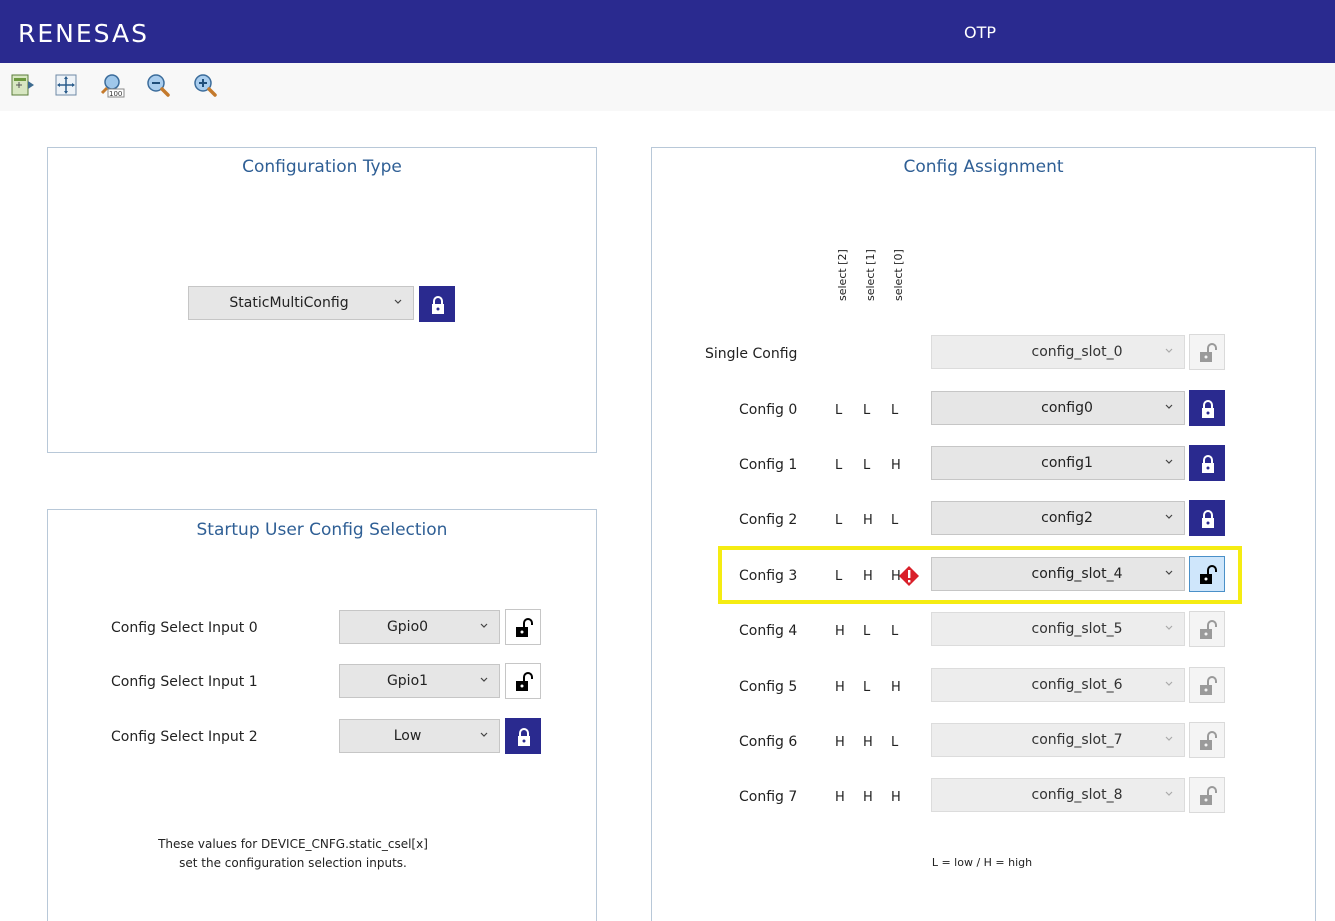 This screenshot has height=921, width=1335. I want to click on zoom-100-icon: 100, so click(112, 85).